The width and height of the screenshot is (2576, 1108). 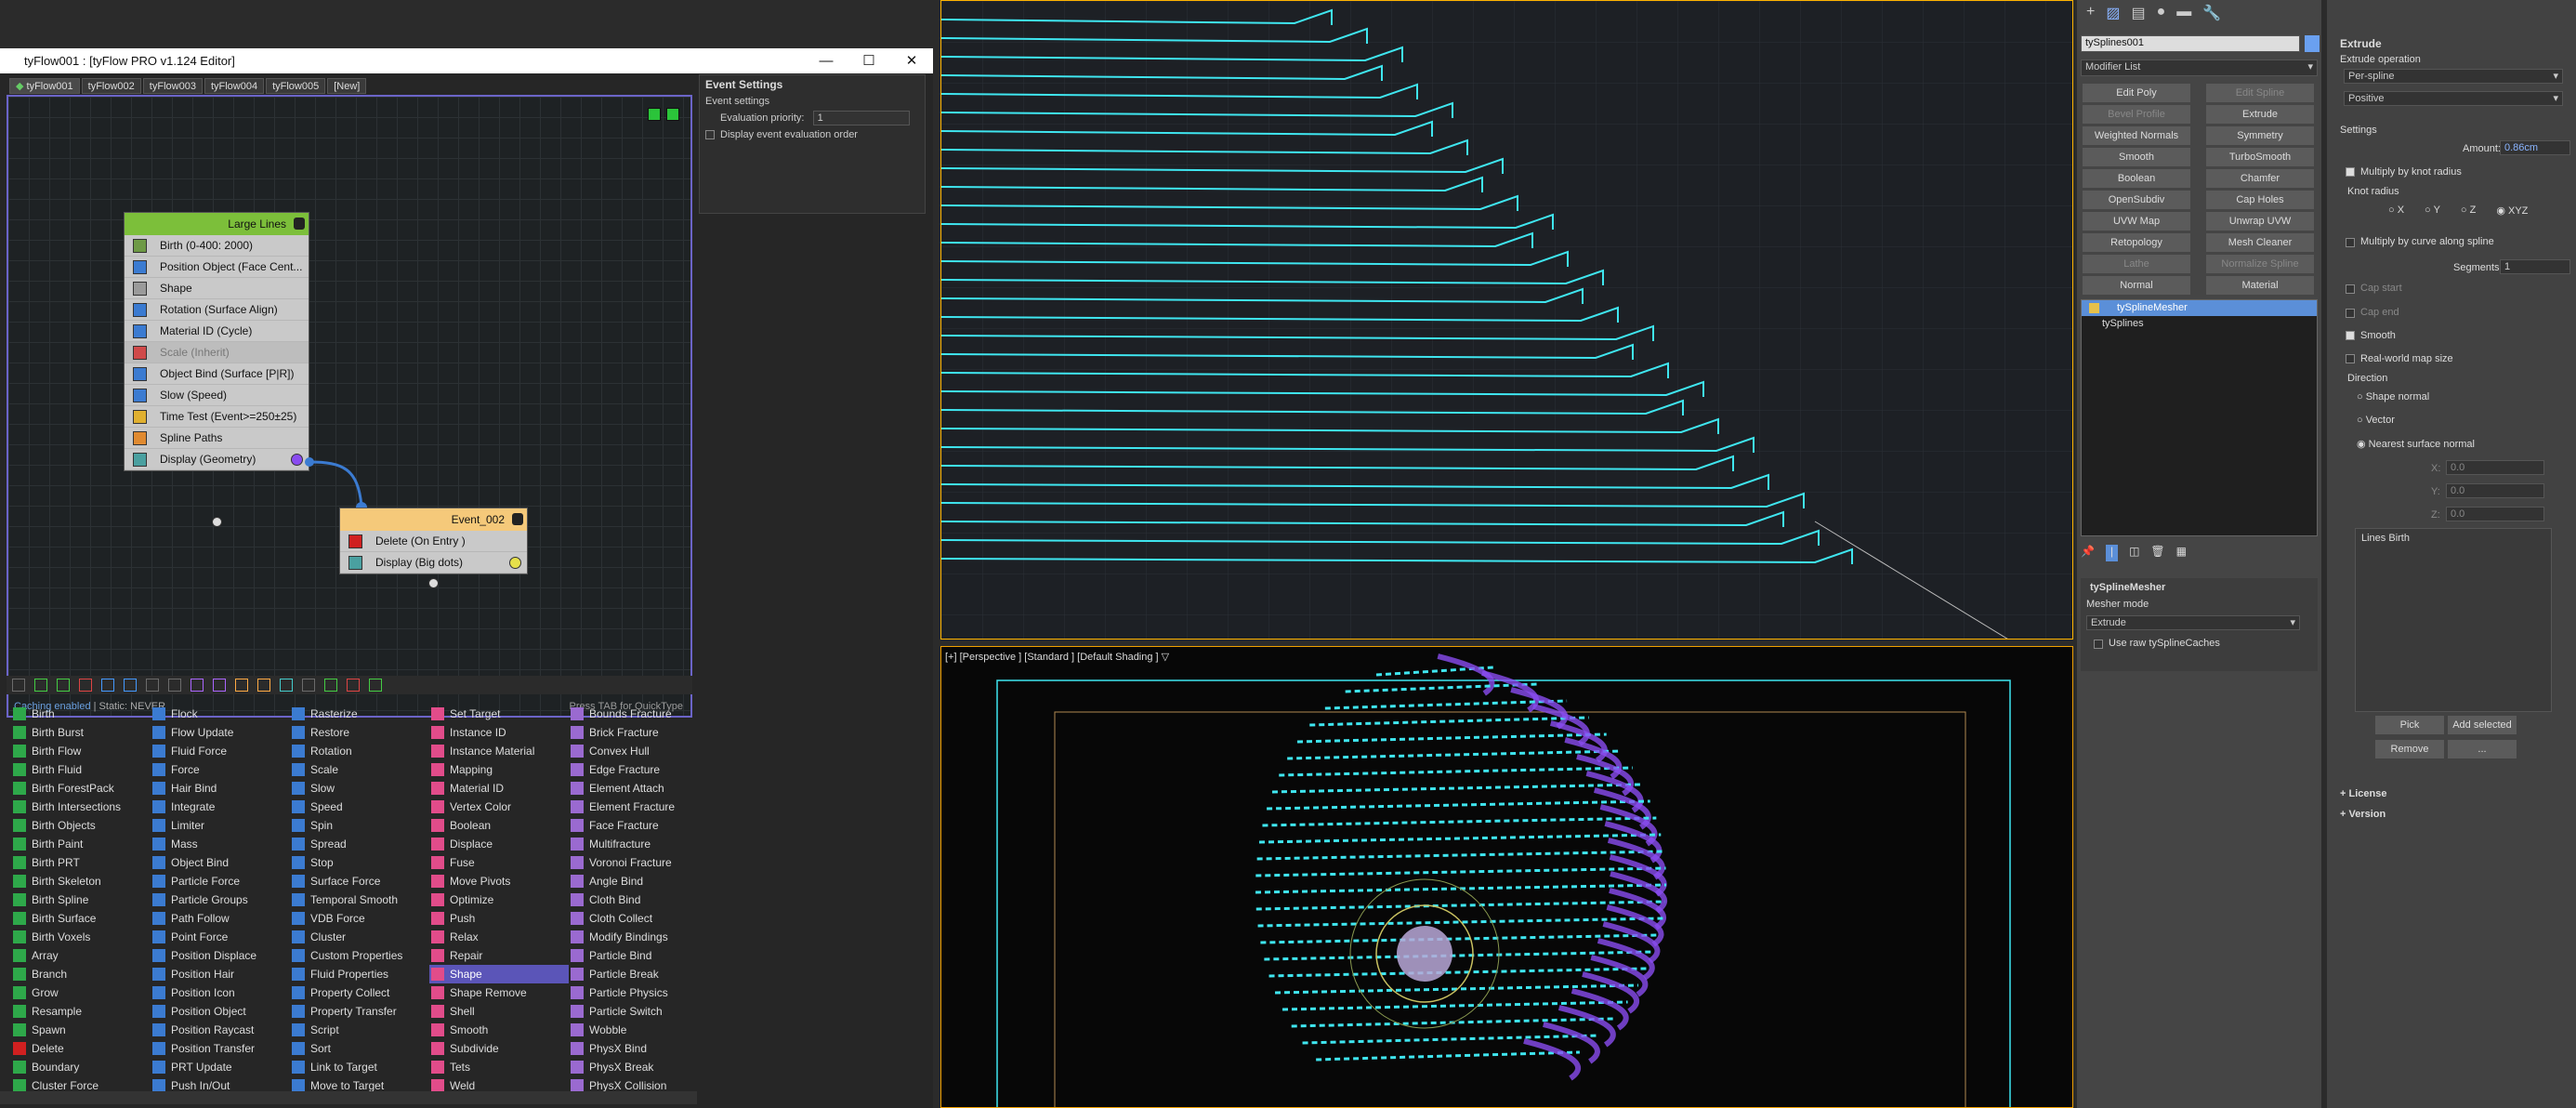 I want to click on modifier-button: Bevel Profile, so click(x=2136, y=115).